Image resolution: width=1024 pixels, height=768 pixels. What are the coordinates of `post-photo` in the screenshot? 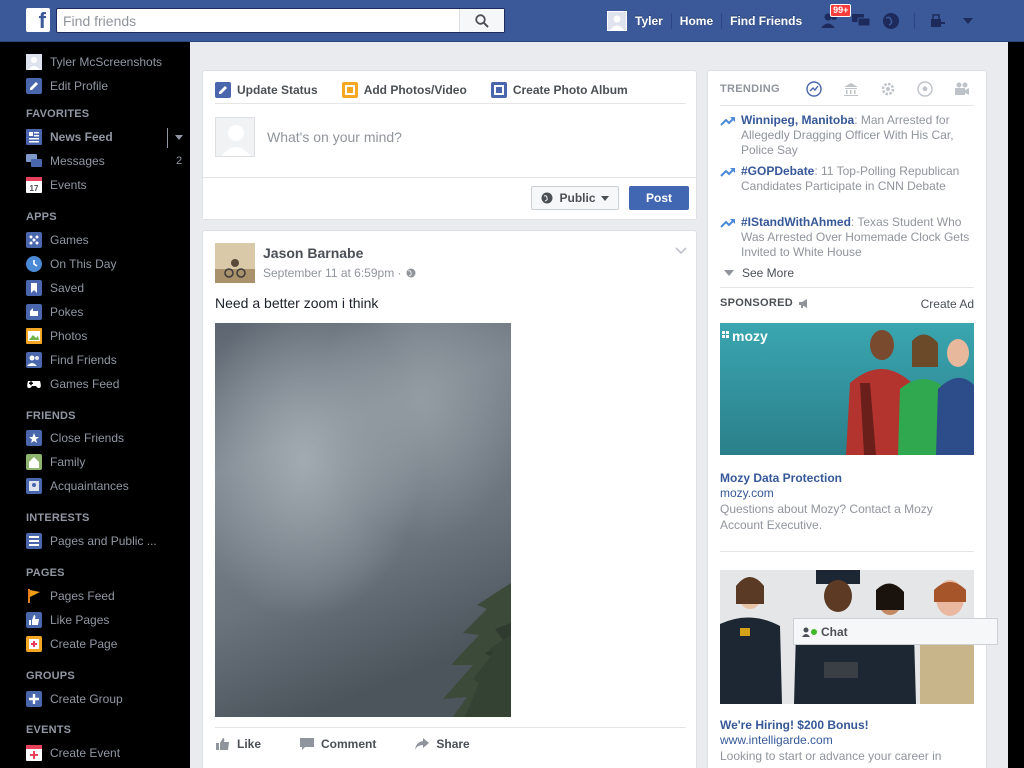 It's located at (363, 520).